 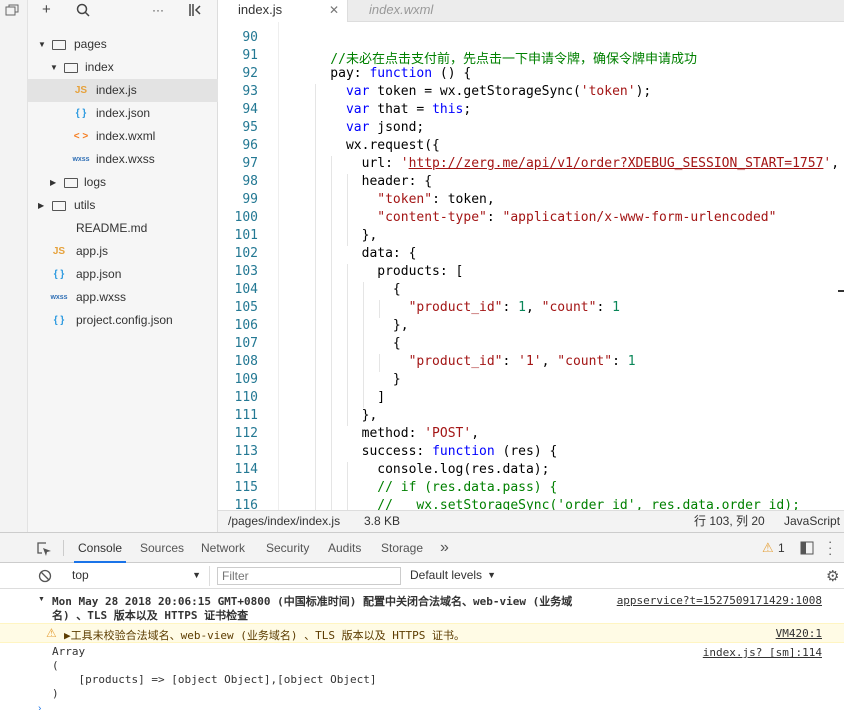 I want to click on folder-open-icon, so click(x=71, y=68).